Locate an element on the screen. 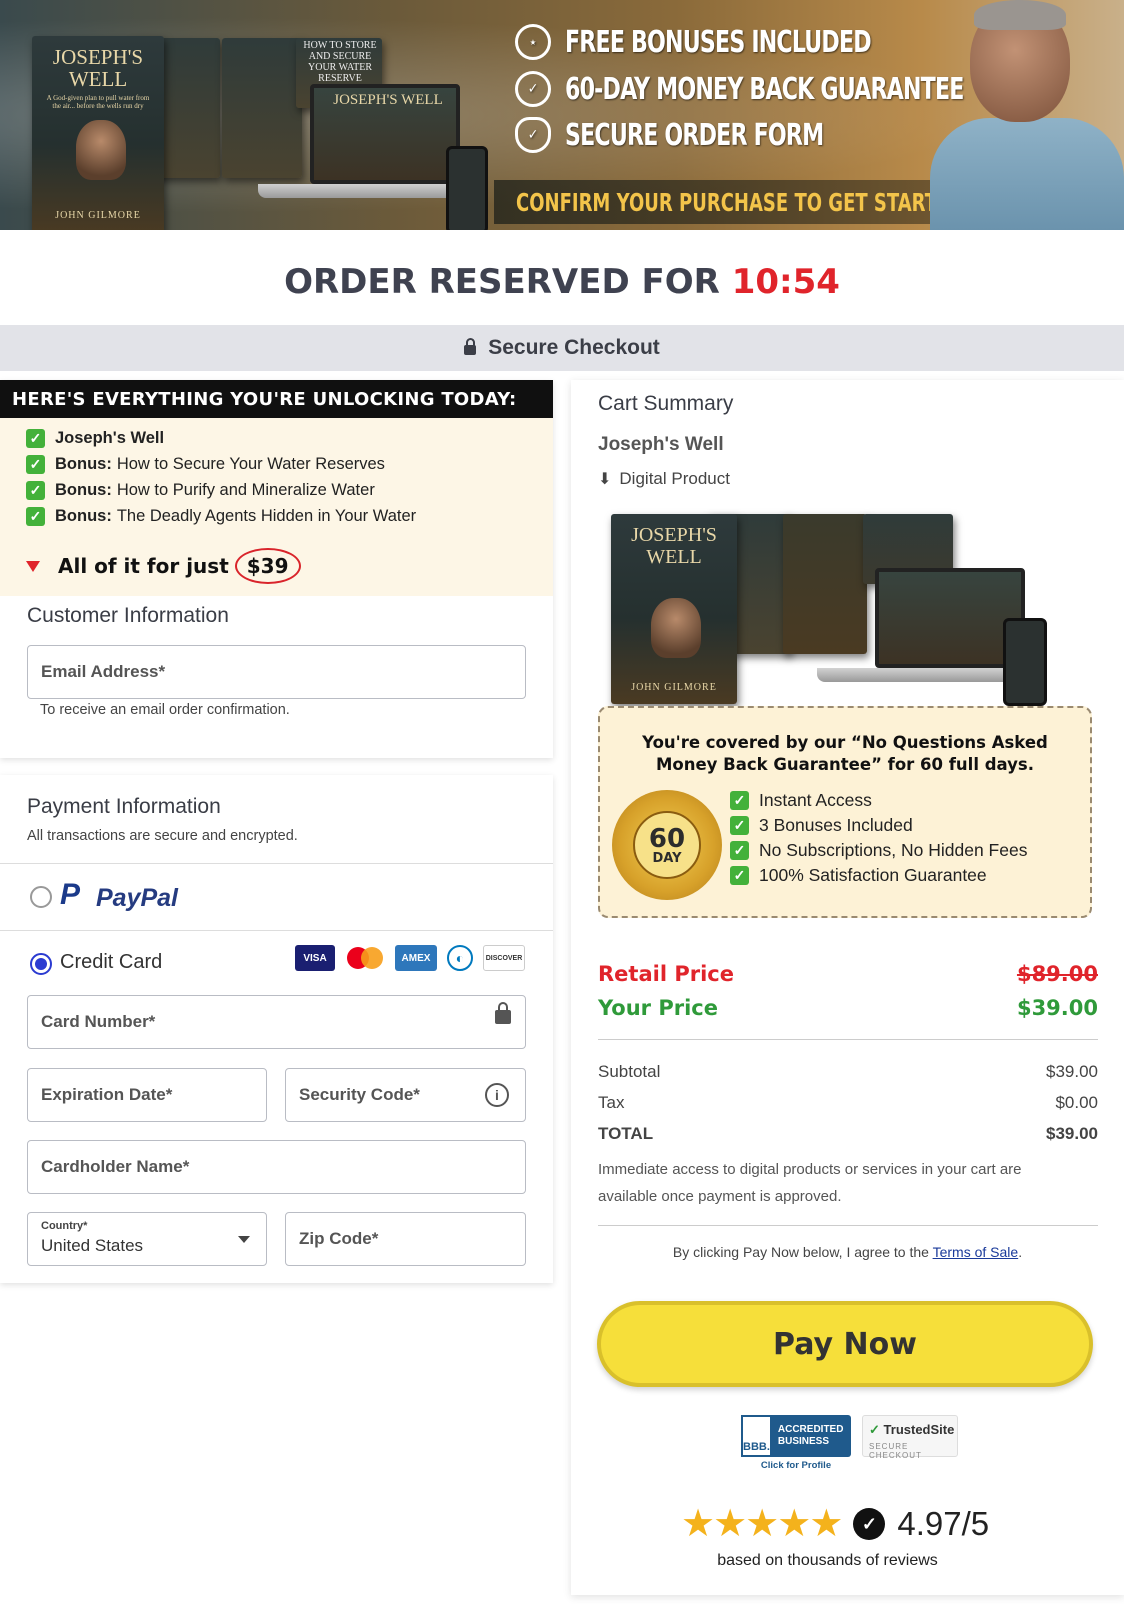 This screenshot has width=1124, height=1604. trustedsite-badge: ✓ TrustedSite SECURE CHECKOUT is located at coordinates (910, 1437).